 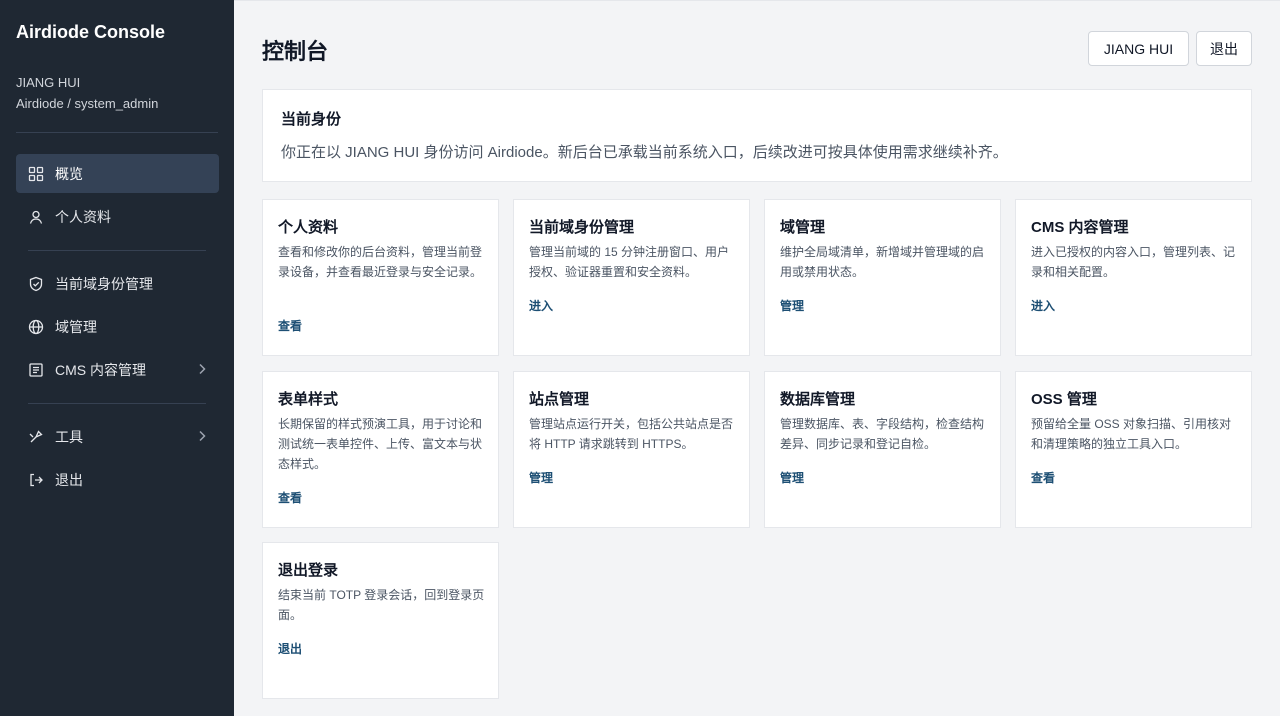 What do you see at coordinates (91, 32) in the screenshot?
I see `brand-title: Airdiode Console` at bounding box center [91, 32].